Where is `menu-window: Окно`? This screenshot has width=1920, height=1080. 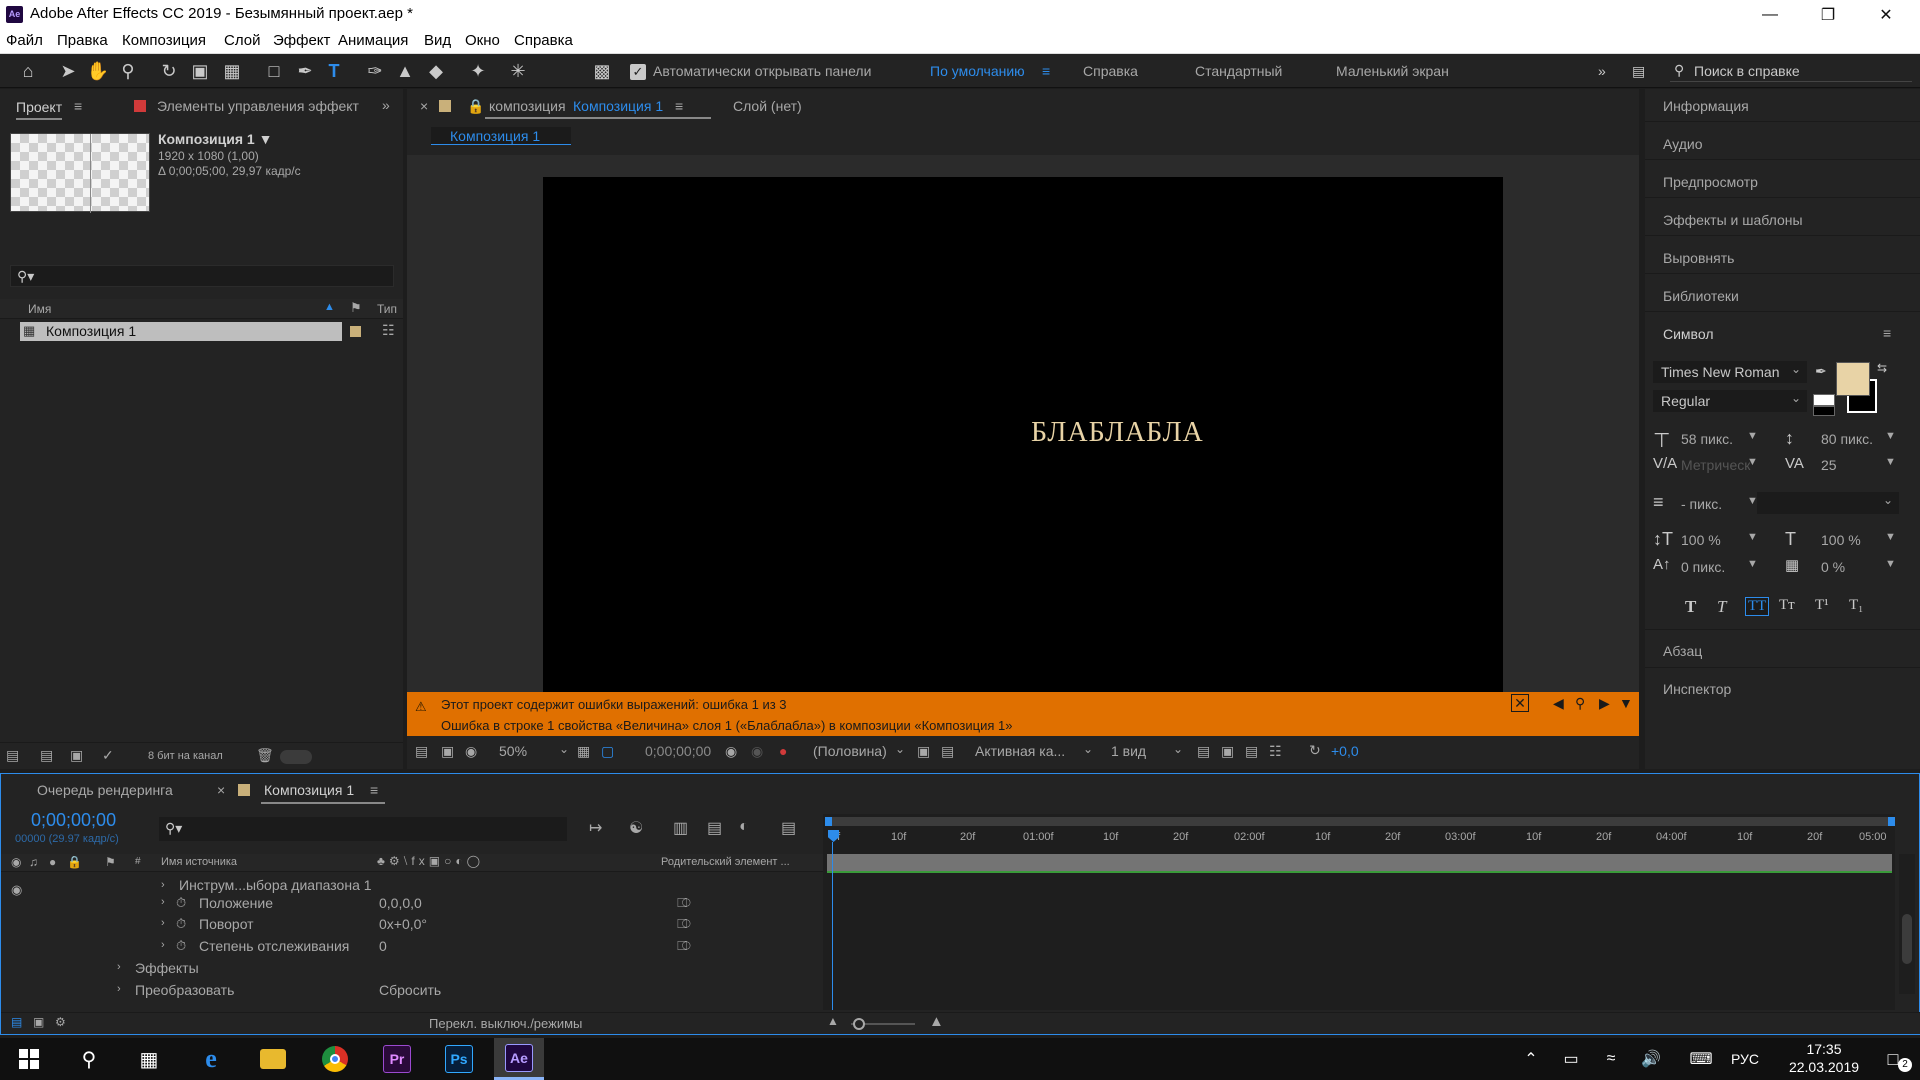
menu-window: Окно is located at coordinates (482, 40).